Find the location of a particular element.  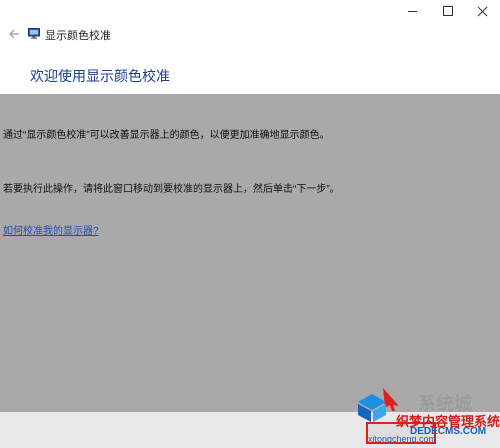

back-button is located at coordinates (14, 34).